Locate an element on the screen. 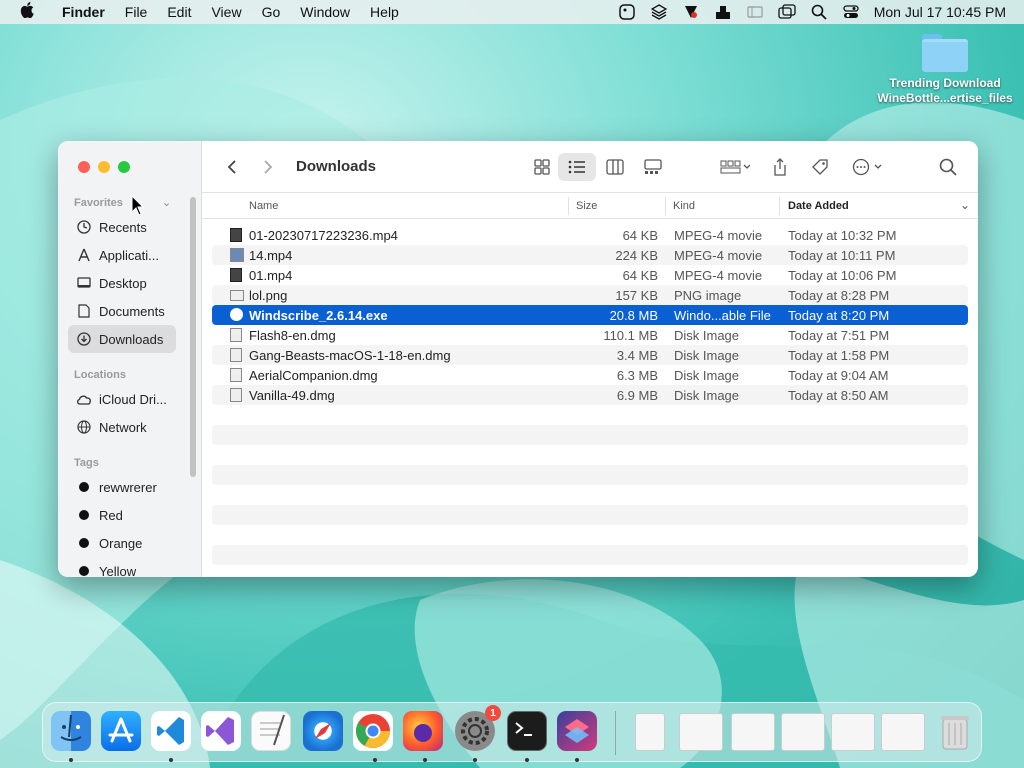 The width and height of the screenshot is (1024, 768). document-stack-icon is located at coordinates (650, 732).